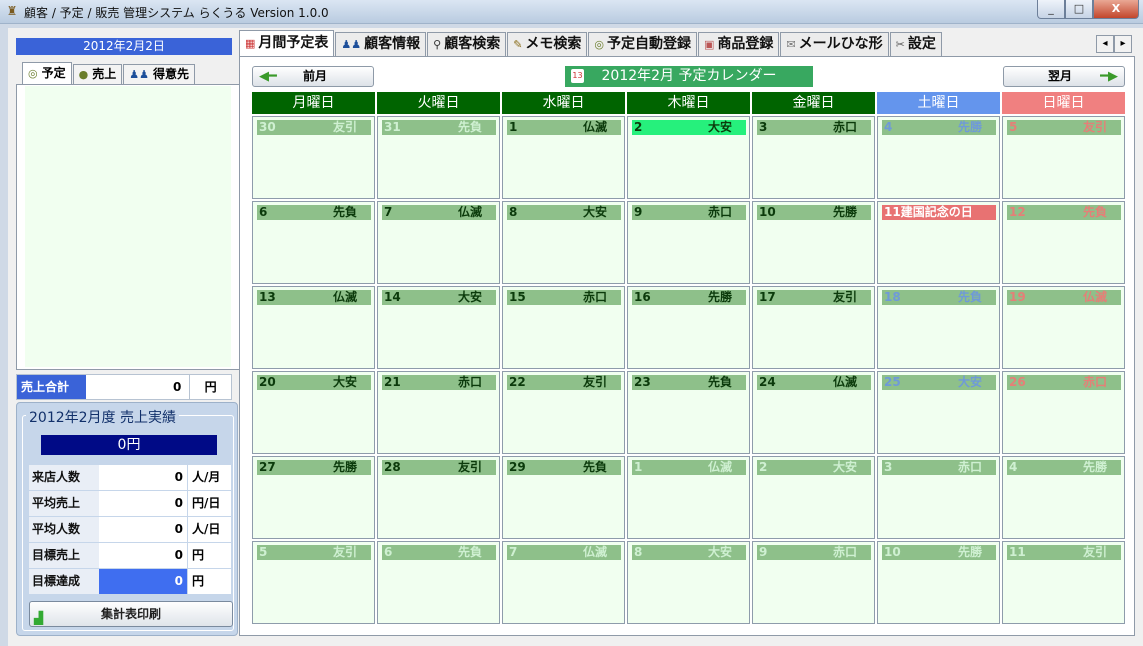 The height and width of the screenshot is (646, 1143). What do you see at coordinates (124, 387) in the screenshot?
I see `sales-total-row: 売上合計 0 円` at bounding box center [124, 387].